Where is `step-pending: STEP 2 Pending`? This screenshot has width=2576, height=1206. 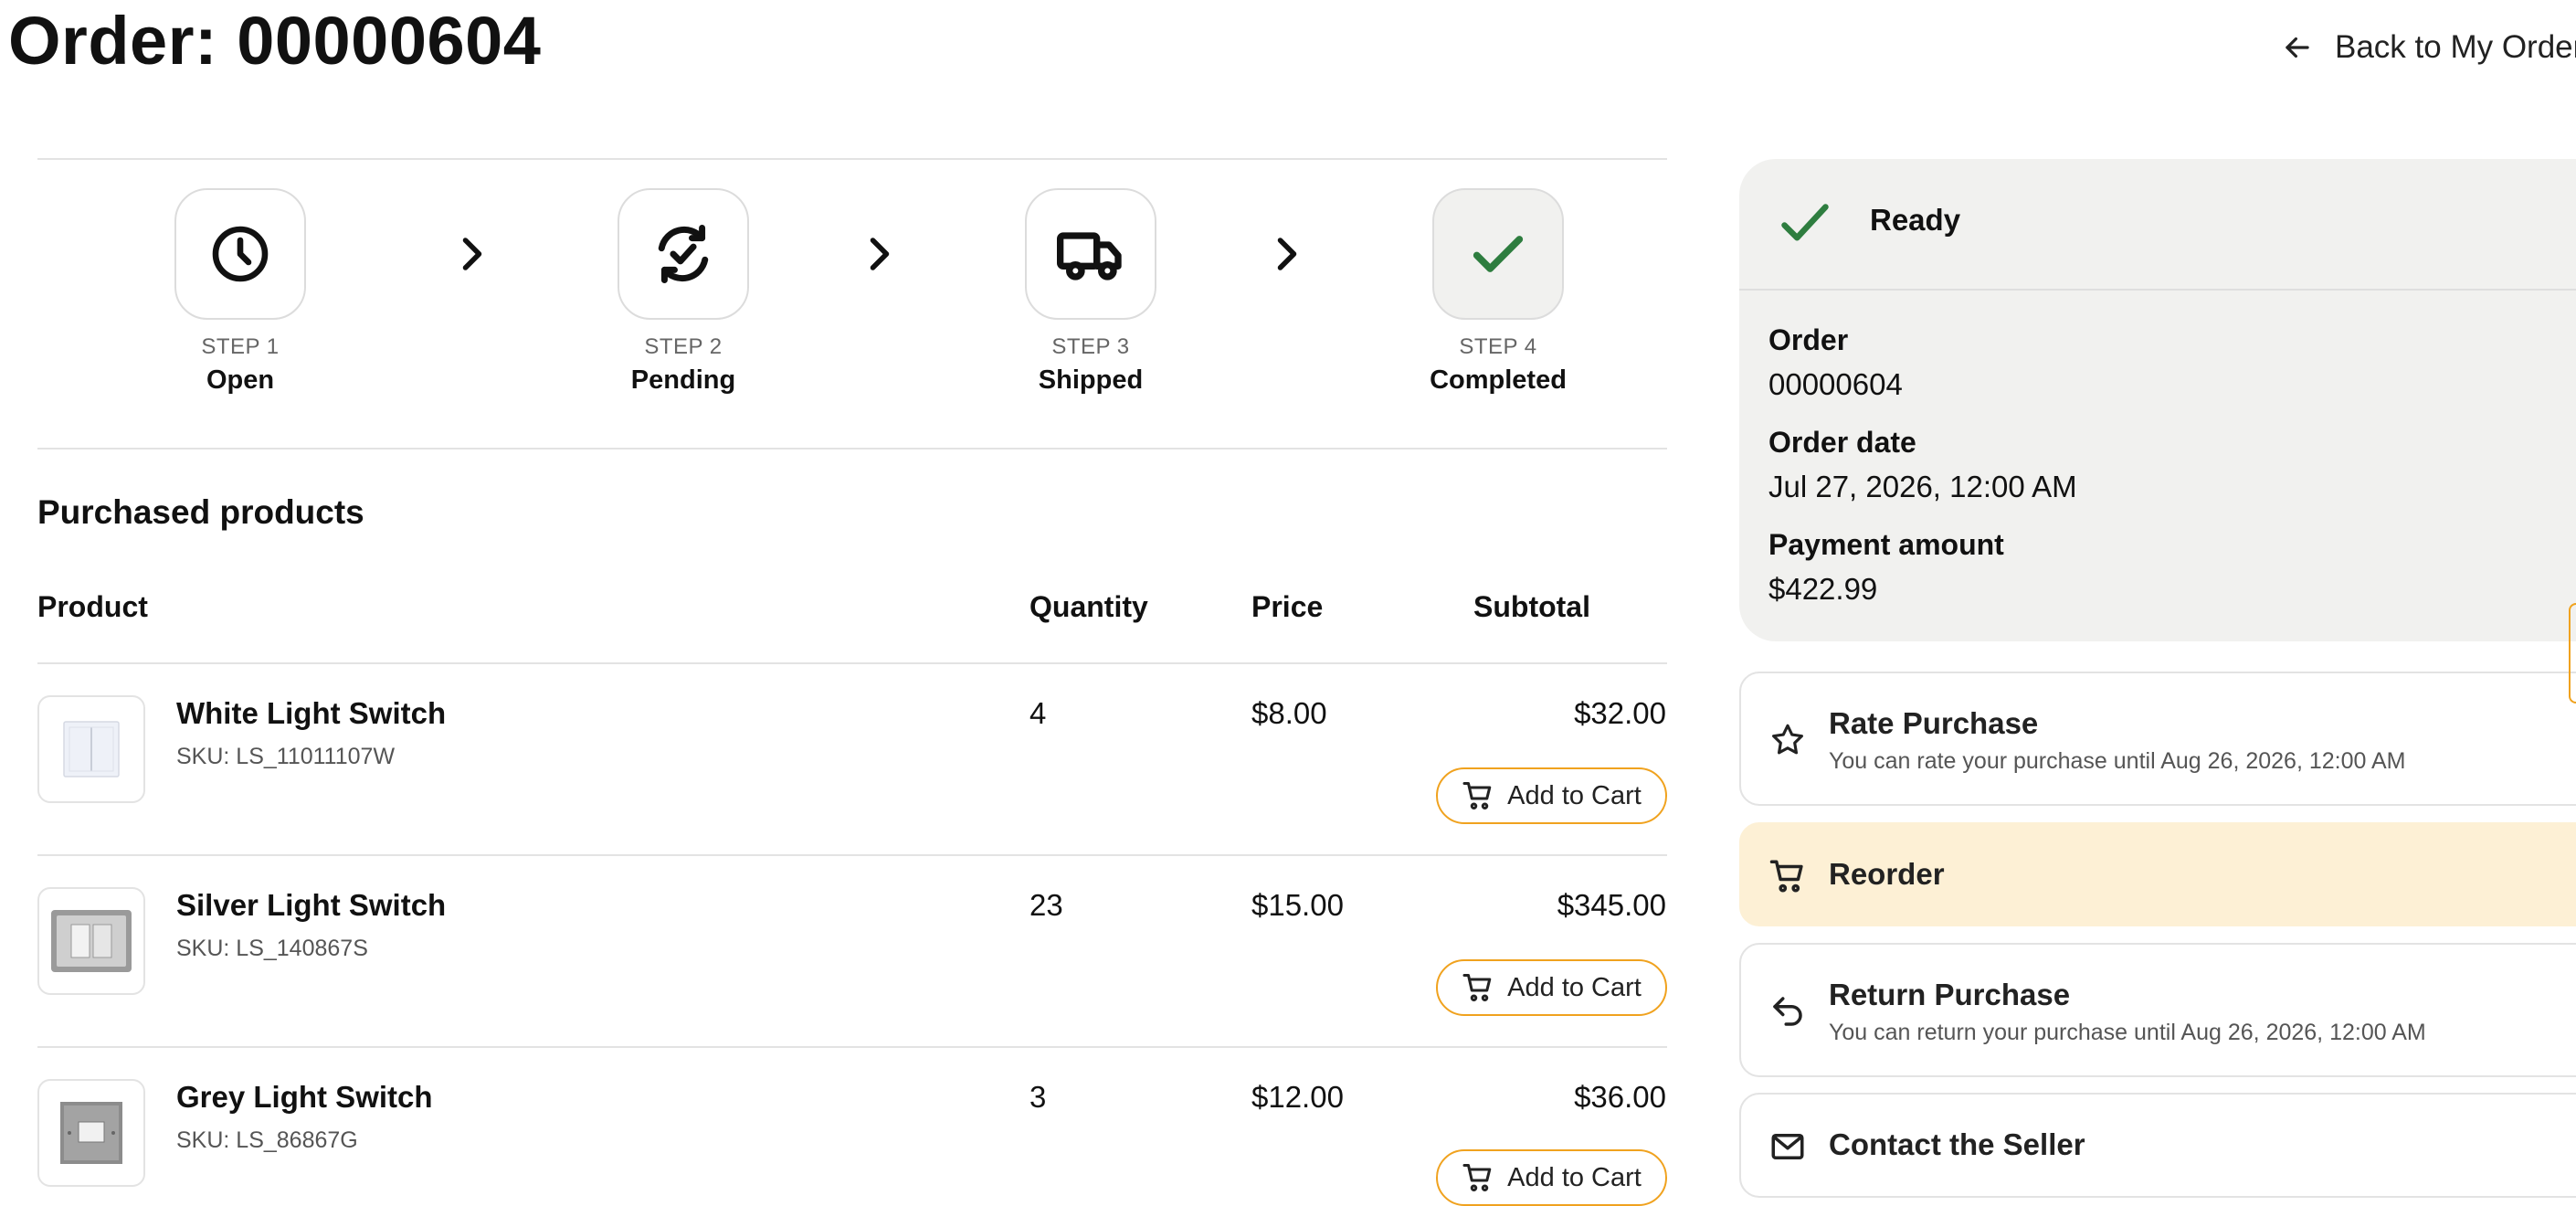
step-pending: STEP 2 Pending is located at coordinates (683, 292).